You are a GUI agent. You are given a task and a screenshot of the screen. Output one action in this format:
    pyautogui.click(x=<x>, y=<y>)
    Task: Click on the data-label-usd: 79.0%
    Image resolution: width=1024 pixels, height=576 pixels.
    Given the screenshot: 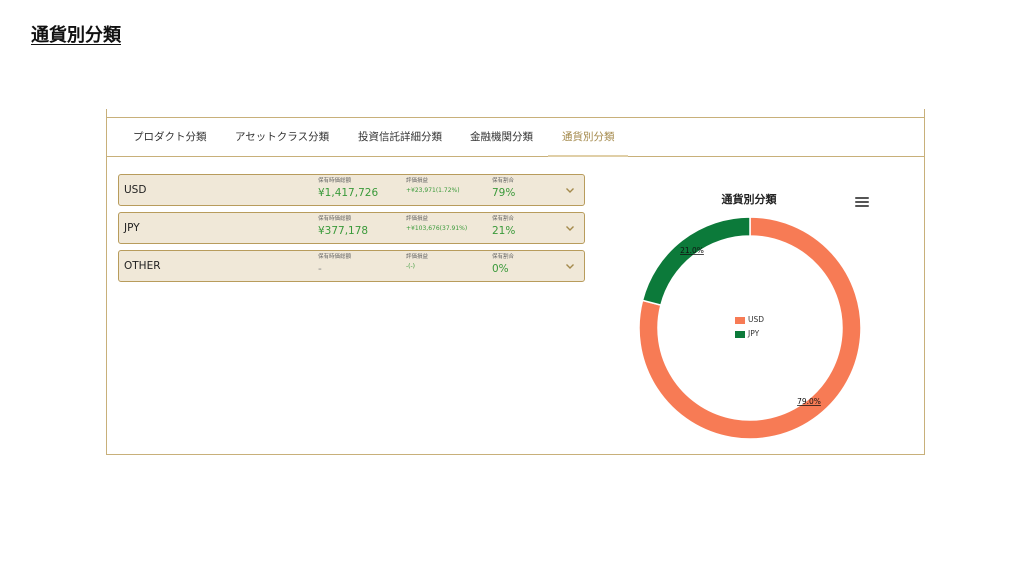 What is the action you would take?
    pyautogui.click(x=809, y=401)
    